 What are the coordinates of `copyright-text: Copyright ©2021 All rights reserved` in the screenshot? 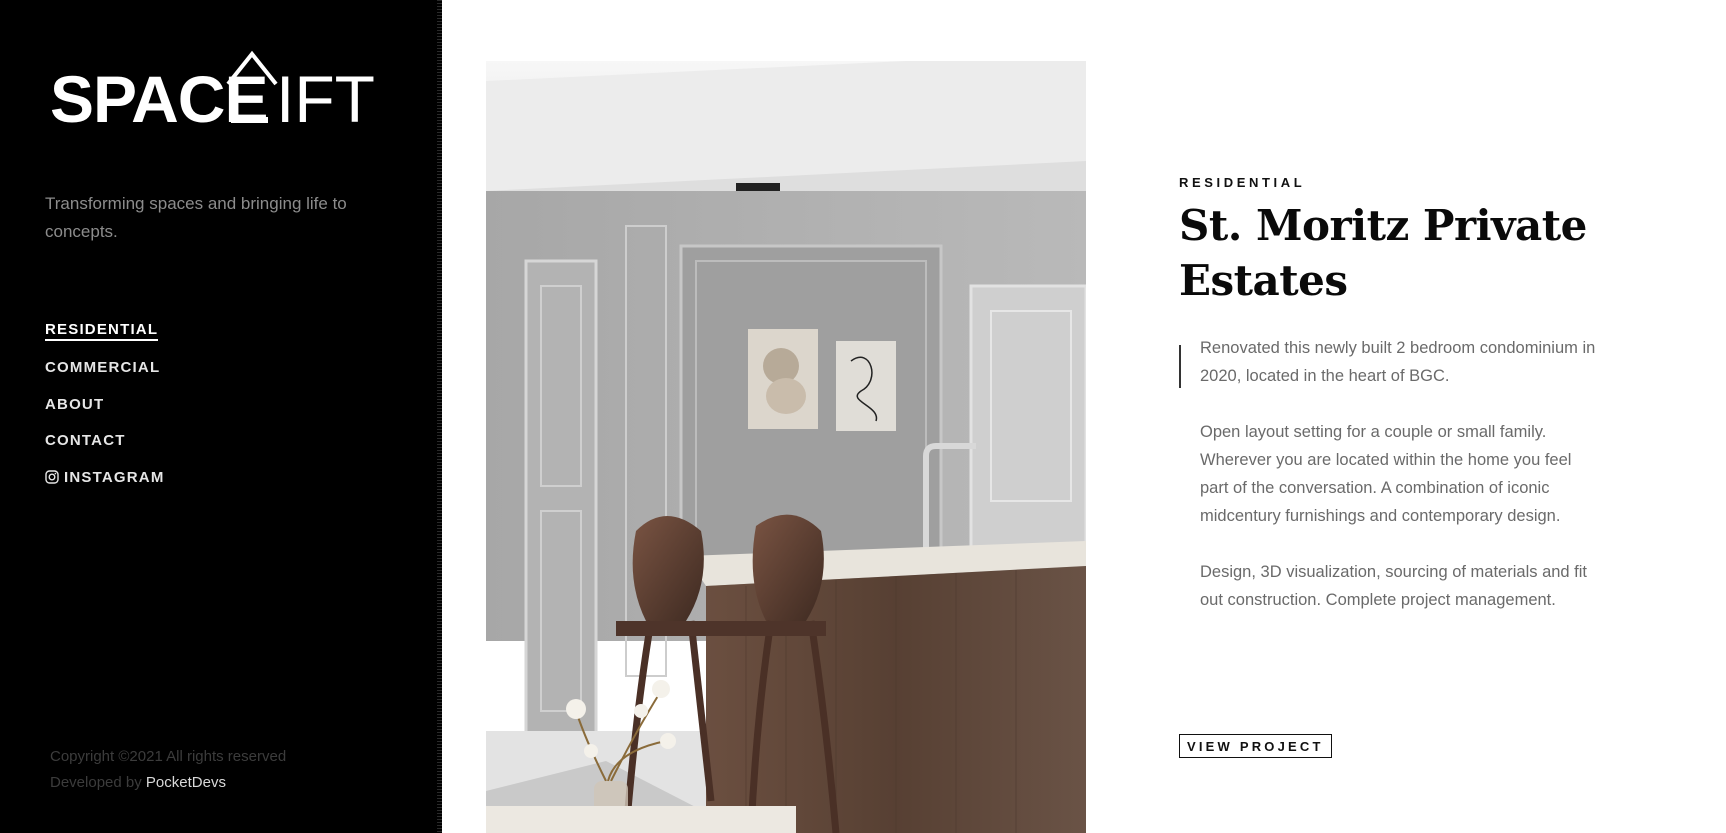 It's located at (168, 756).